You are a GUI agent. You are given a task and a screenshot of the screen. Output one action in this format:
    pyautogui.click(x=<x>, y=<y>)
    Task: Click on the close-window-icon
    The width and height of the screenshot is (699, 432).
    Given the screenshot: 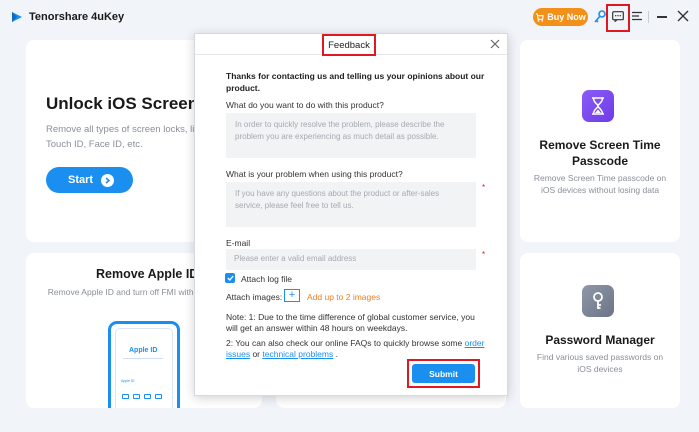 What is the action you would take?
    pyautogui.click(x=683, y=16)
    